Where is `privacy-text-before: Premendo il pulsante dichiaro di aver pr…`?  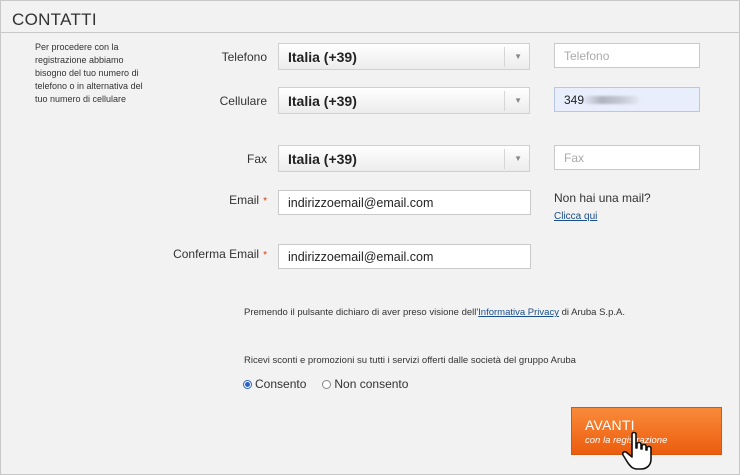 privacy-text-before: Premendo il pulsante dichiaro di aver pr… is located at coordinates (361, 312).